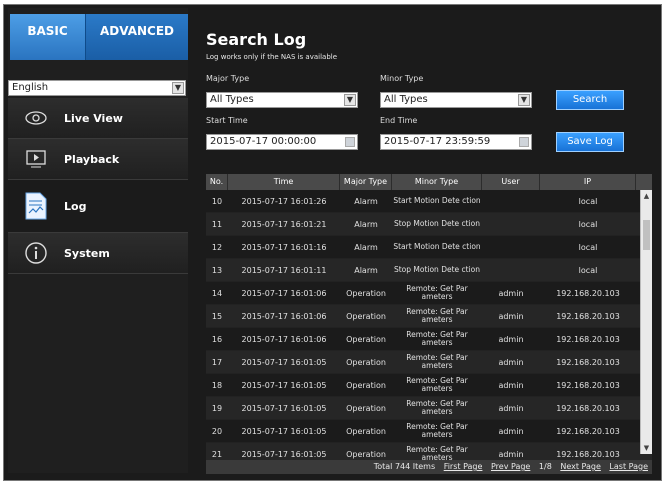 The height and width of the screenshot is (484, 667). Describe the element at coordinates (272, 57) in the screenshot. I see `page-subtitle: Log works only if the NAS is available` at that location.